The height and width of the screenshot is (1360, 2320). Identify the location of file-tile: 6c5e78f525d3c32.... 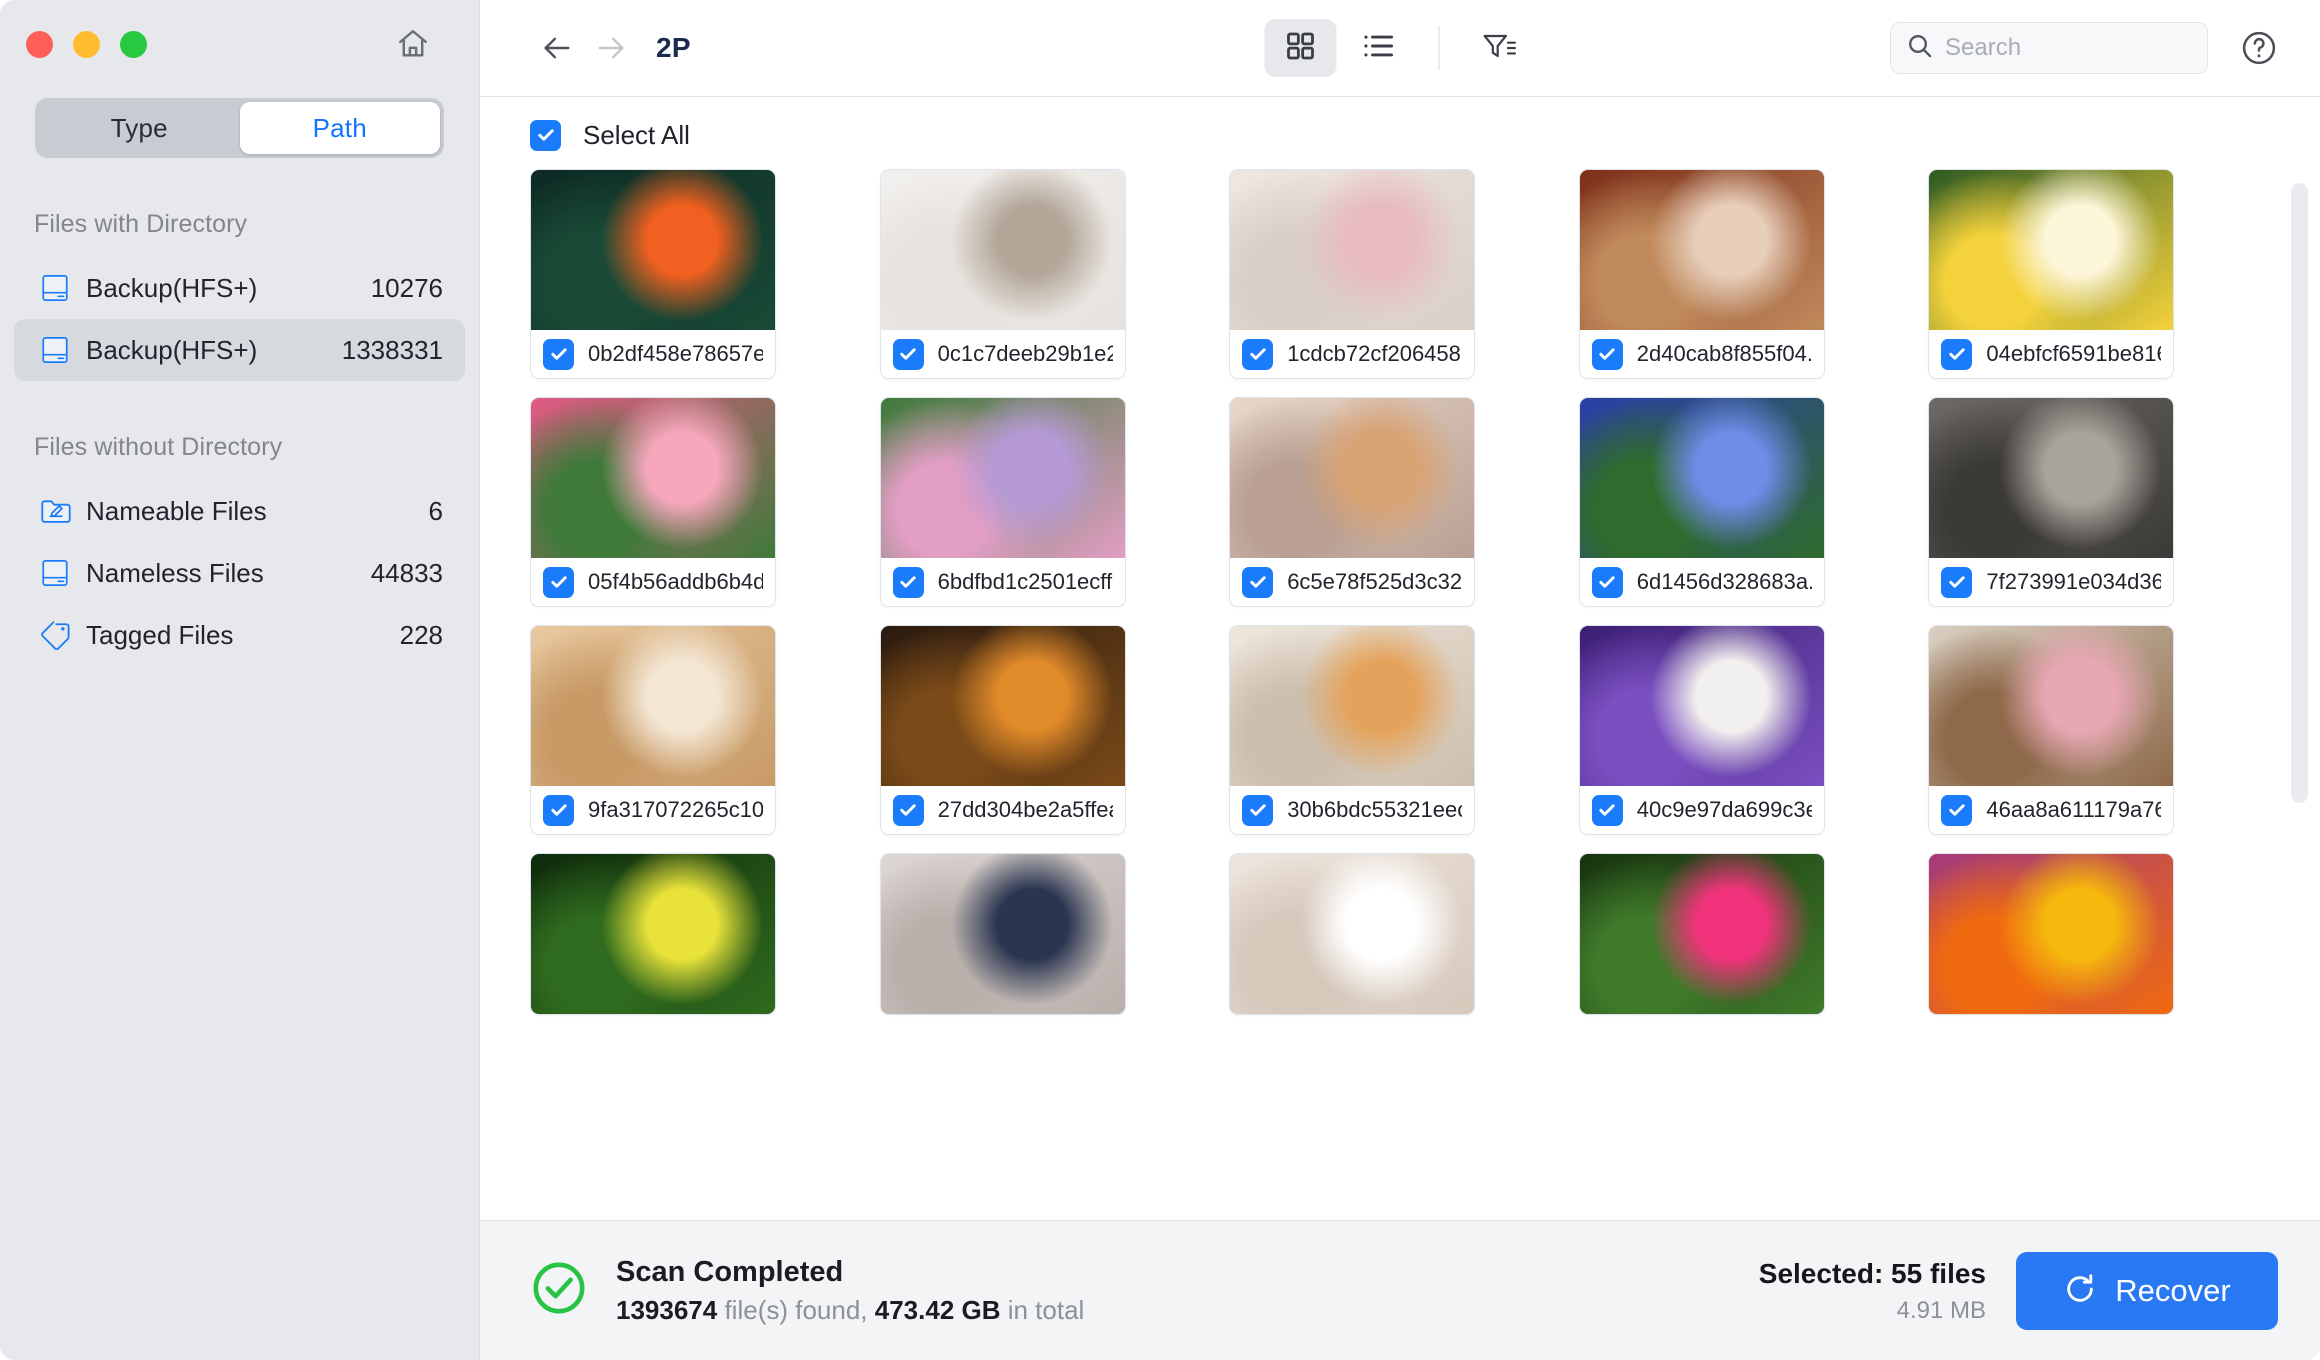
(1352, 502).